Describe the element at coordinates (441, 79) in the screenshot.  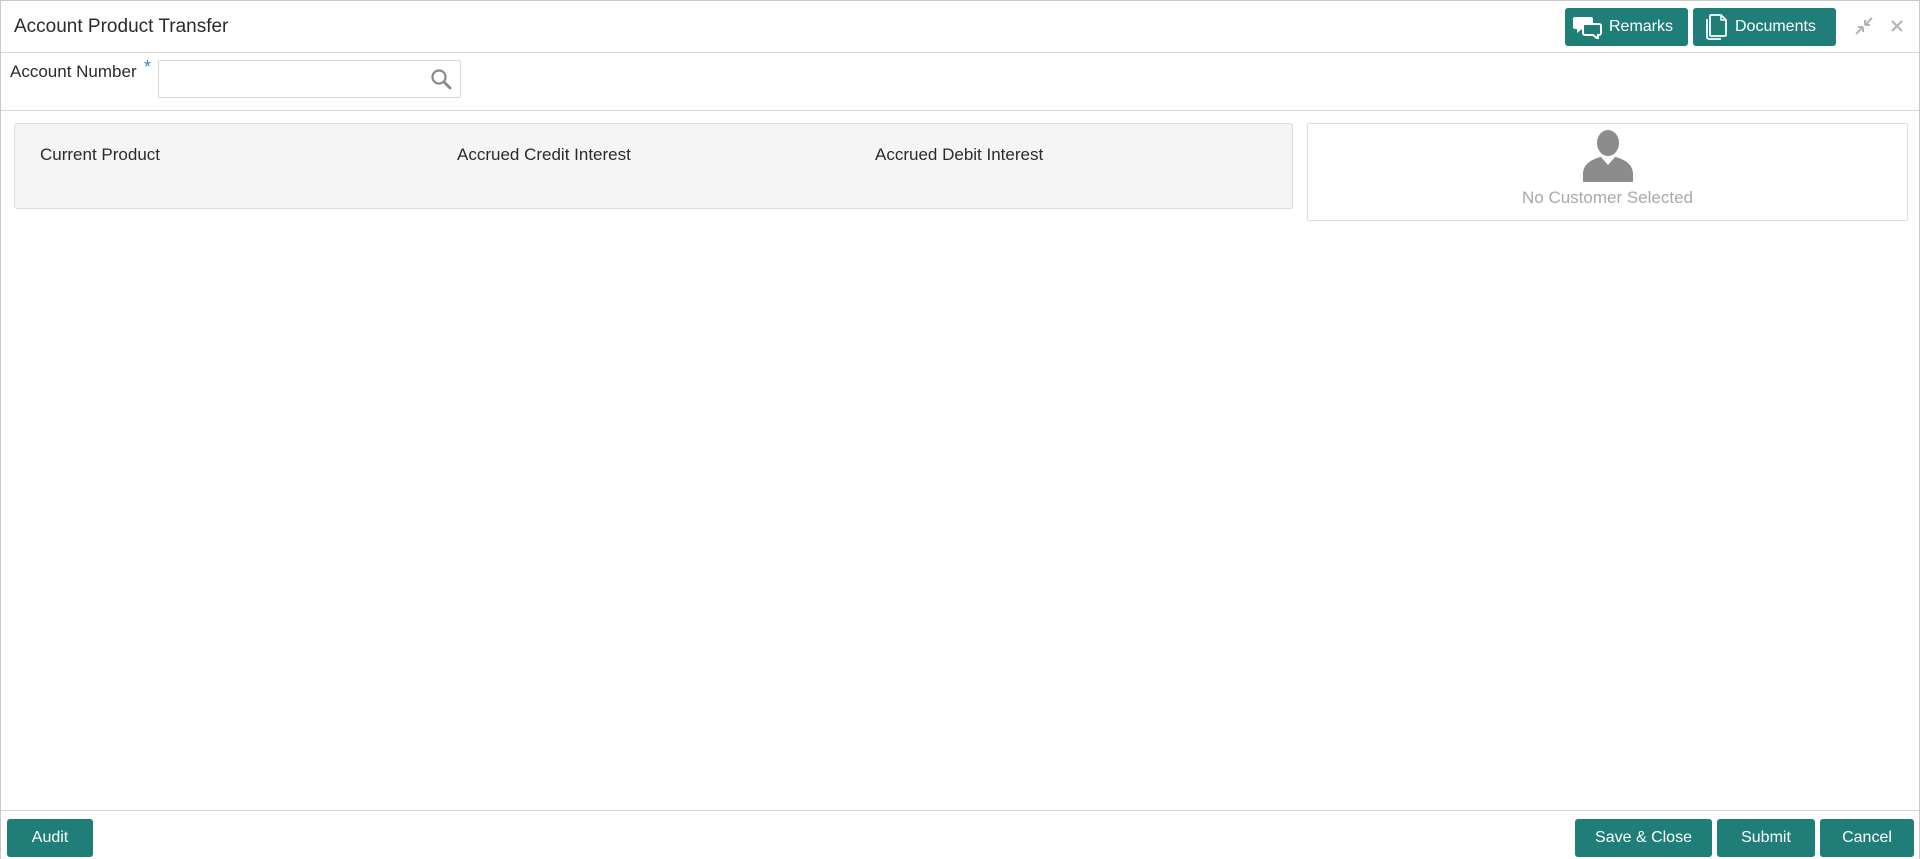
I see `search-icon` at that location.